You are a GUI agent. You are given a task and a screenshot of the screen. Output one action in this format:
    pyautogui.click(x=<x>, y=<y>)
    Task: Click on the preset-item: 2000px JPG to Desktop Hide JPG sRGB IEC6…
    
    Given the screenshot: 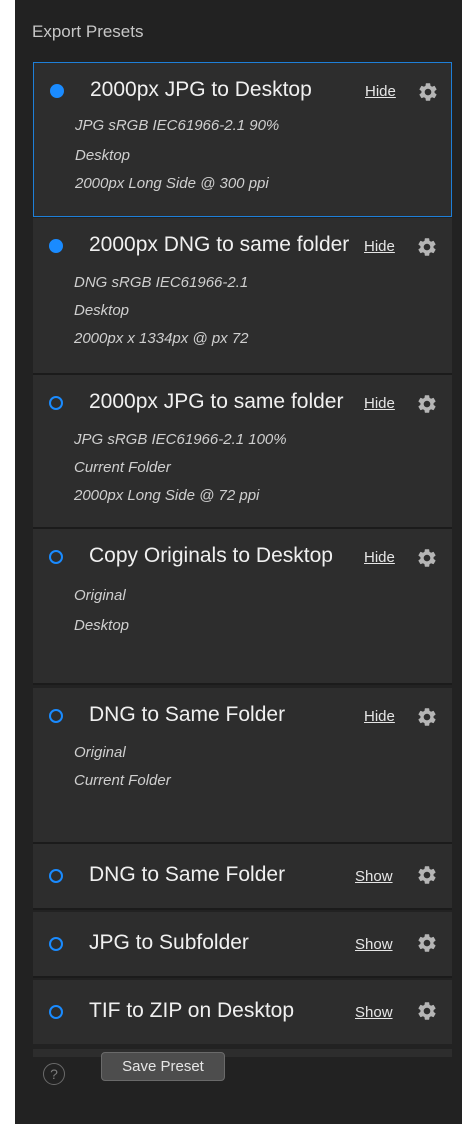 What is the action you would take?
    pyautogui.click(x=242, y=139)
    